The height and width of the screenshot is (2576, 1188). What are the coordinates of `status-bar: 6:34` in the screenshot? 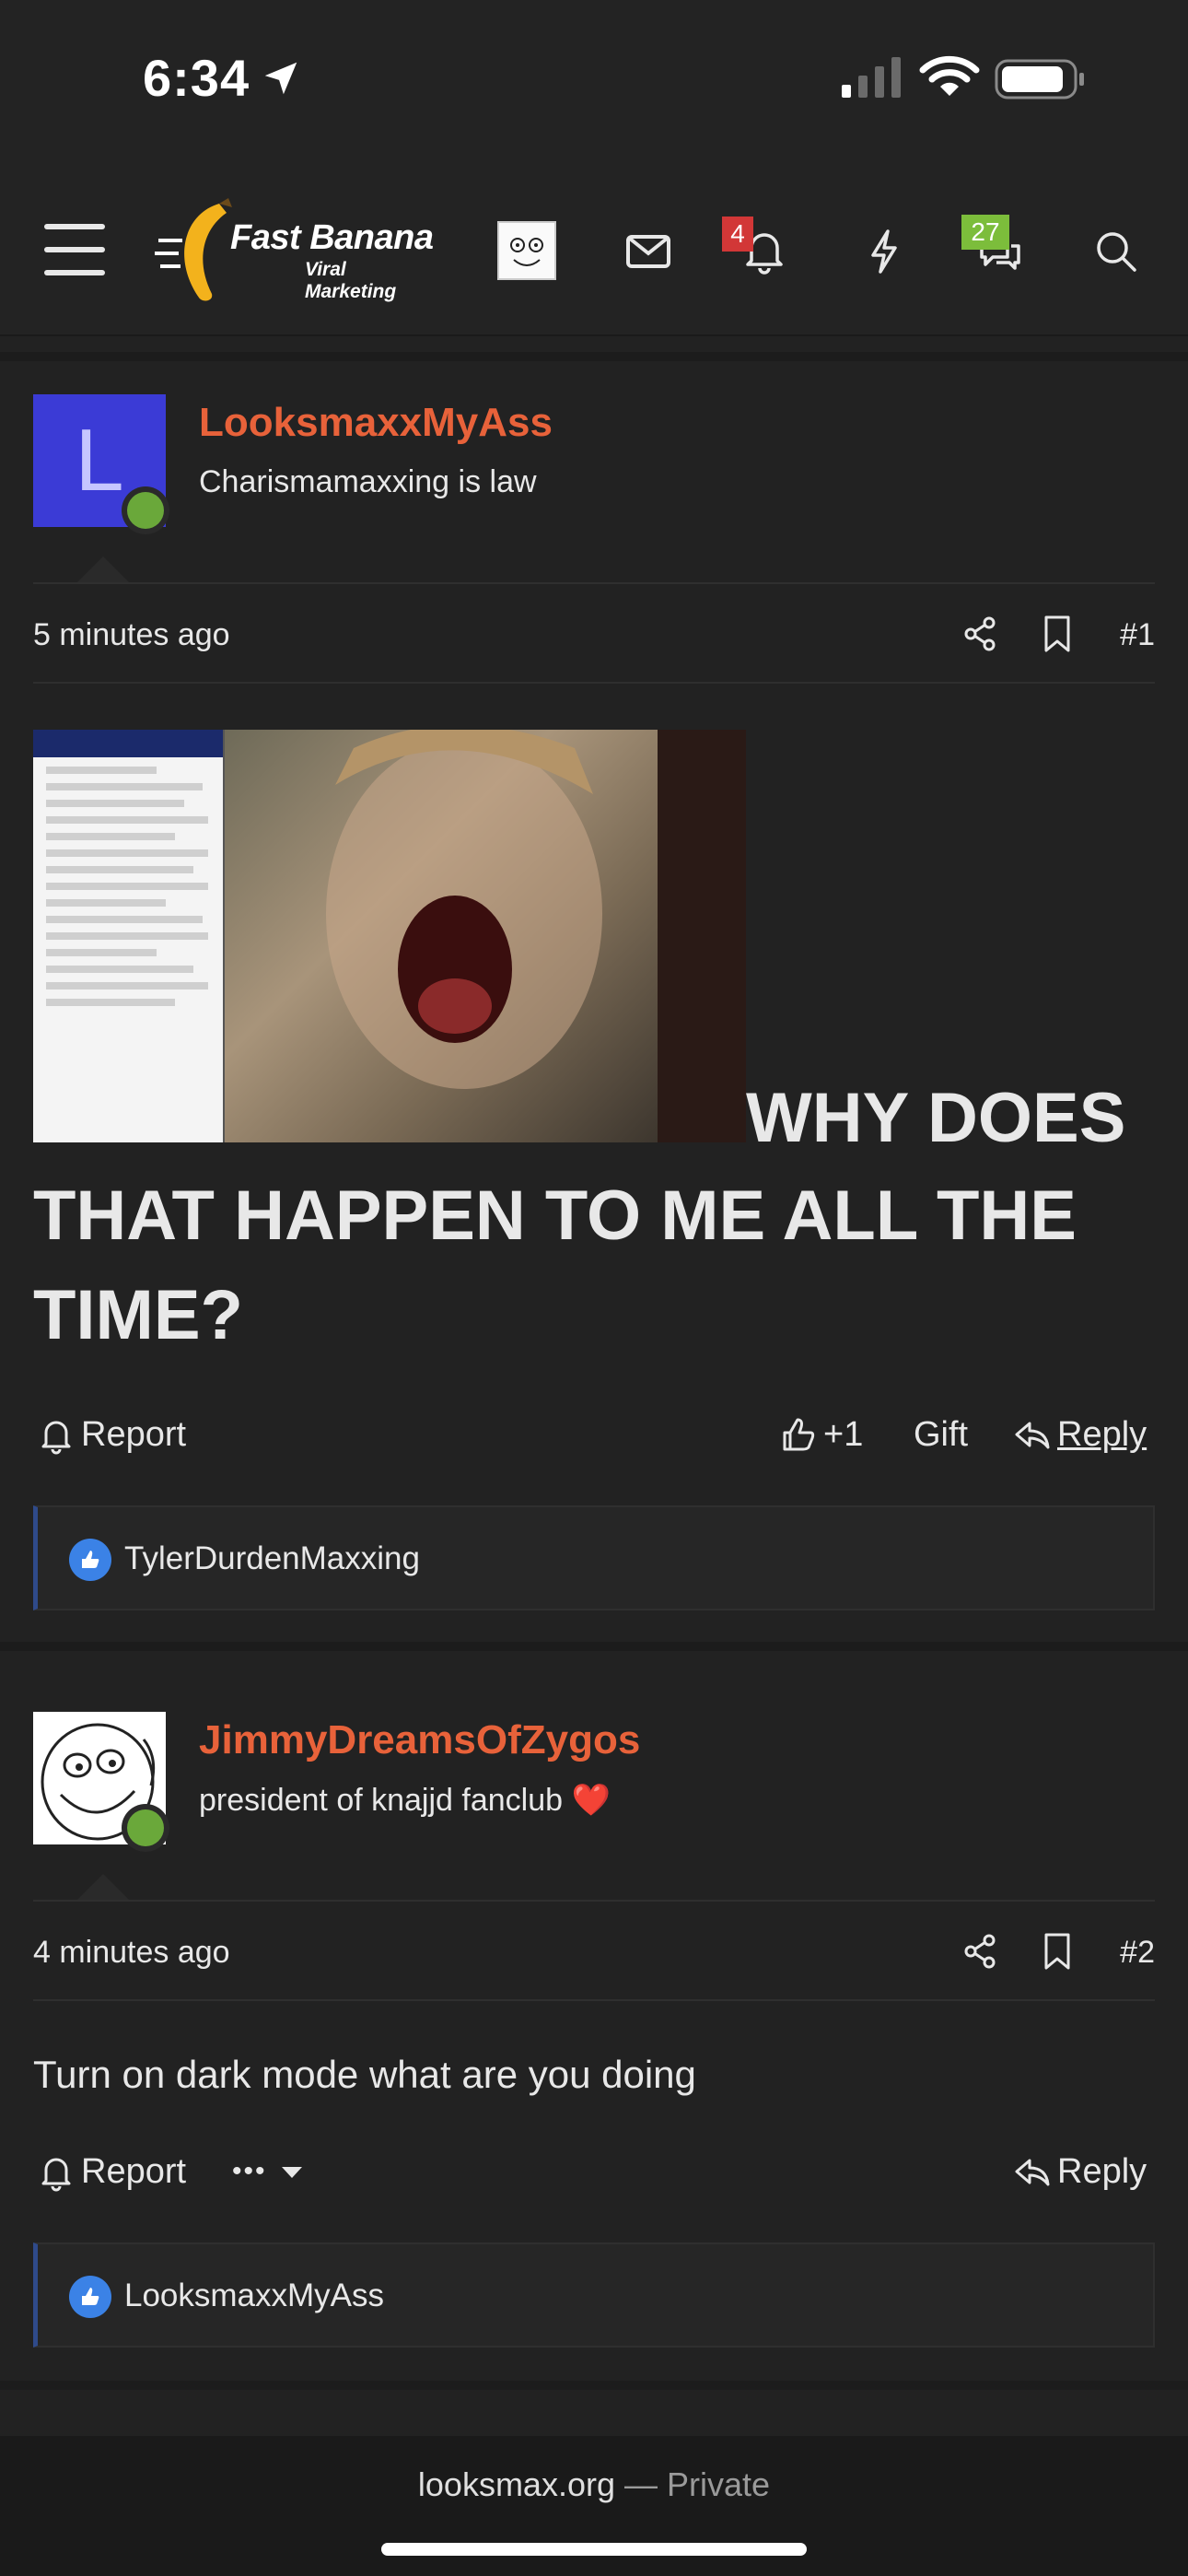 It's located at (594, 80).